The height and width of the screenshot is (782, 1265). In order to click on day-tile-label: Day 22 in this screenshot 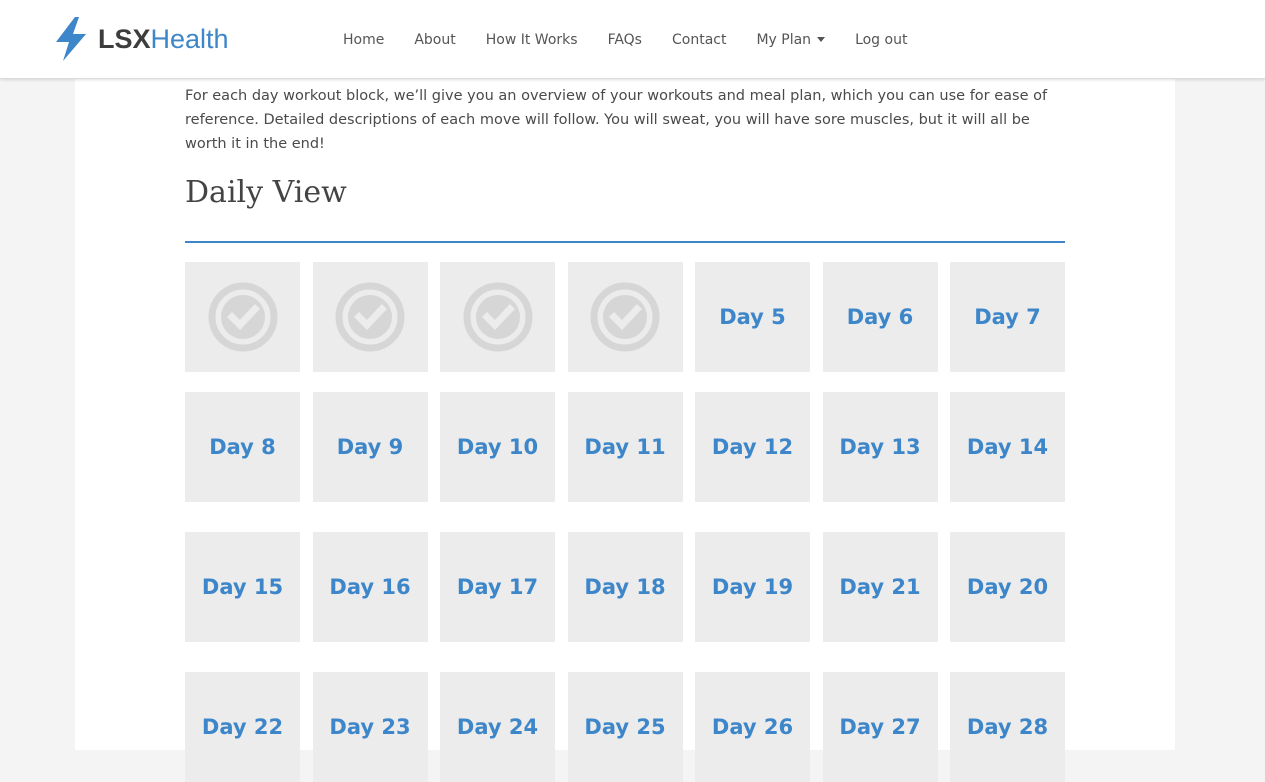, I will do `click(242, 727)`.